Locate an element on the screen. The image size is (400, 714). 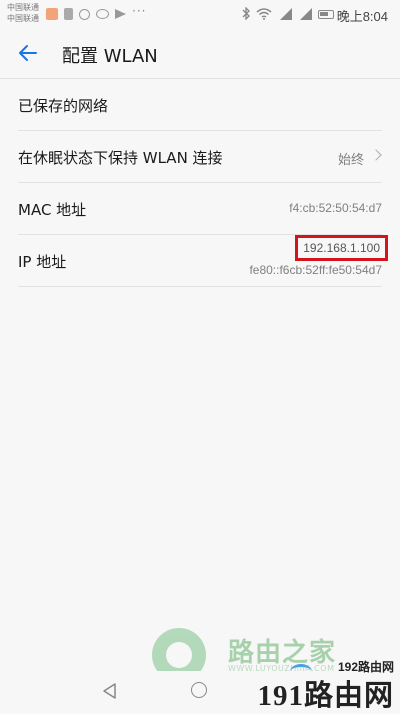
signal-icon is located at coordinates (285, 14).